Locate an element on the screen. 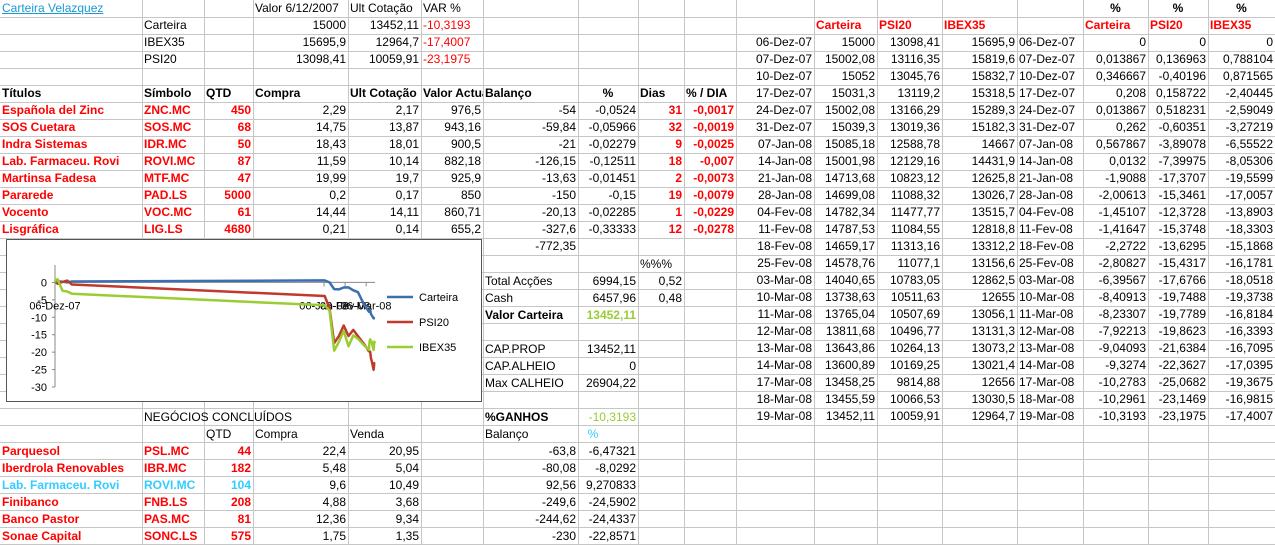 The image size is (1275, 545). history-carteira: 13643,86 is located at coordinates (845, 348).